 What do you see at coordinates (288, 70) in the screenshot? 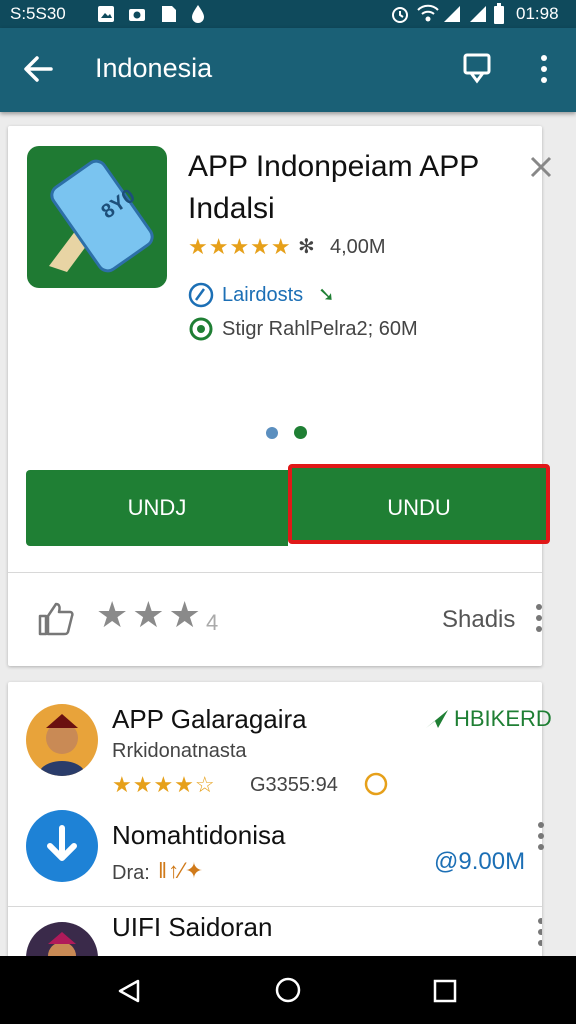
I see `app-bar: Indonesia` at bounding box center [288, 70].